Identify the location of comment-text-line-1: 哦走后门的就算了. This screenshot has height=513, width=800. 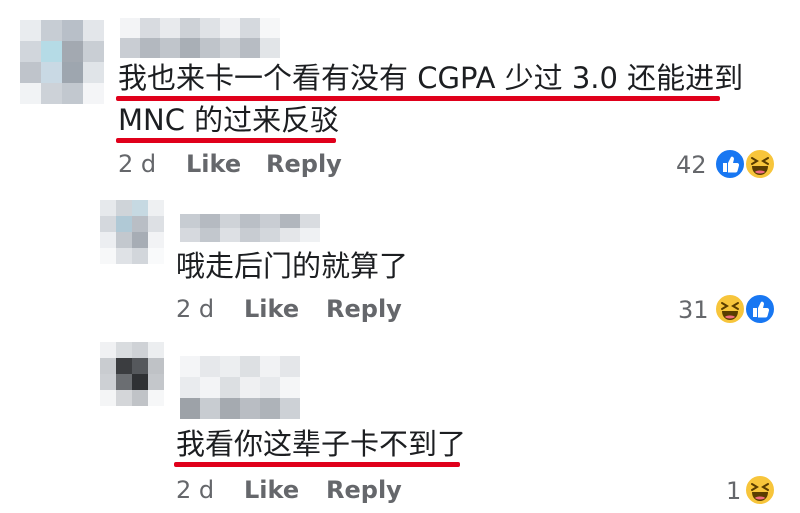
(292, 266).